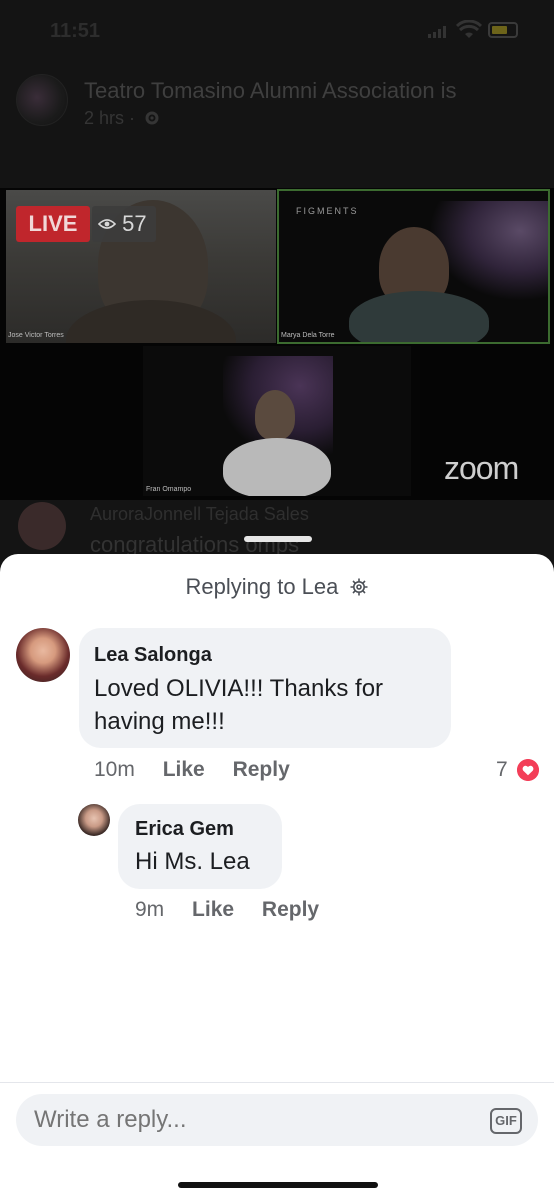  I want to click on eye-icon, so click(107, 224).